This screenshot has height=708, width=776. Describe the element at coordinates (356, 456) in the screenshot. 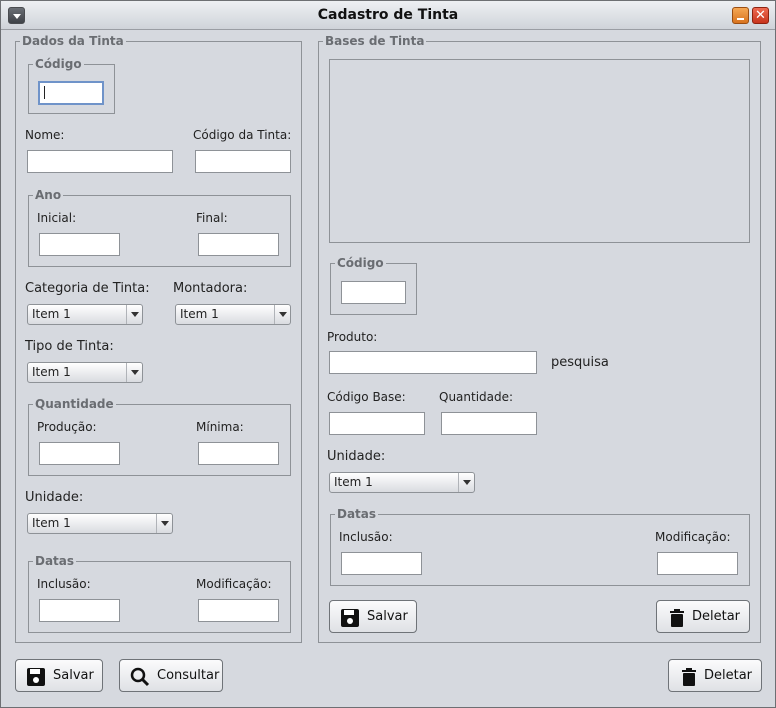

I see `base-unidade-label: Unidade:` at that location.